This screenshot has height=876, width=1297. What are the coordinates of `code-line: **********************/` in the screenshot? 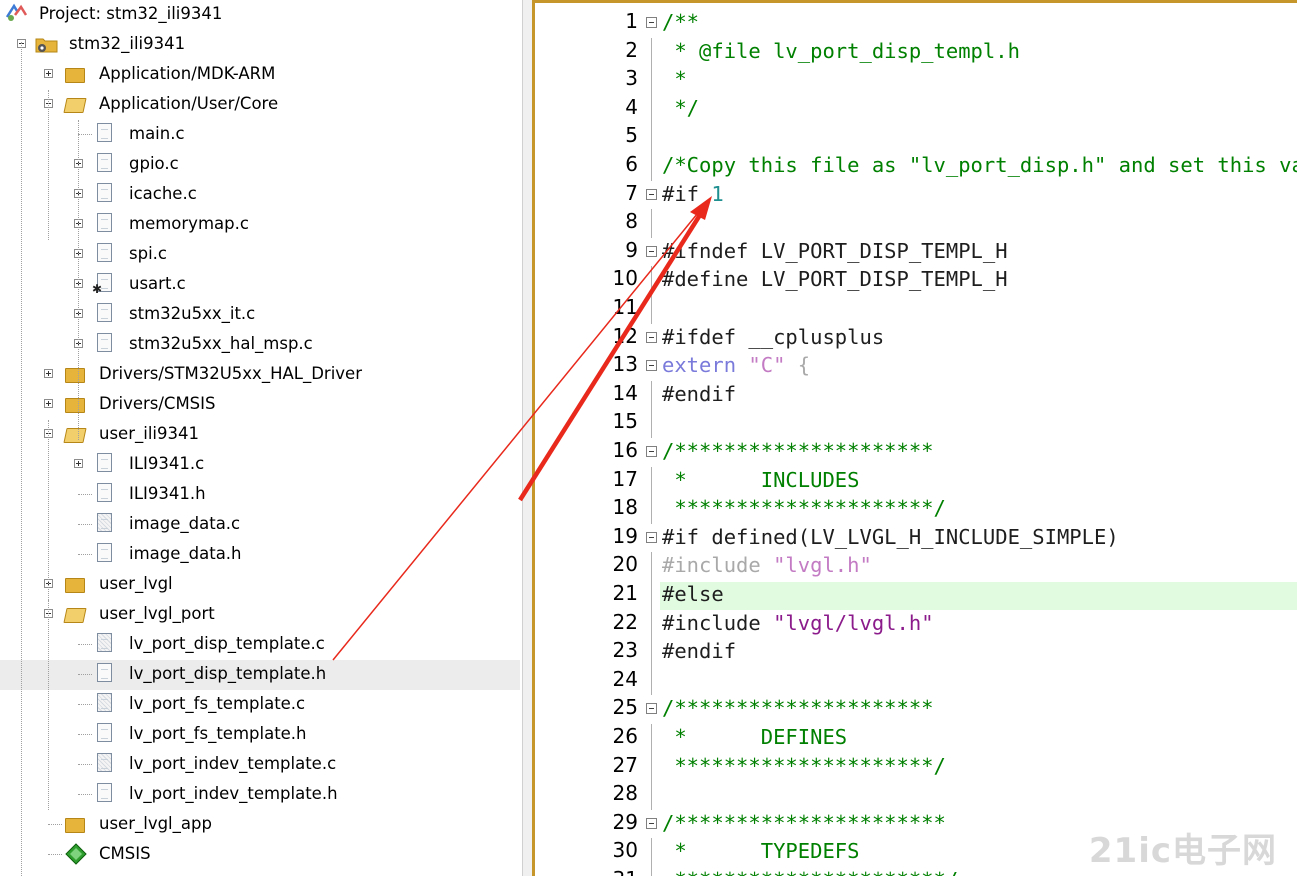 It's located at (810, 872).